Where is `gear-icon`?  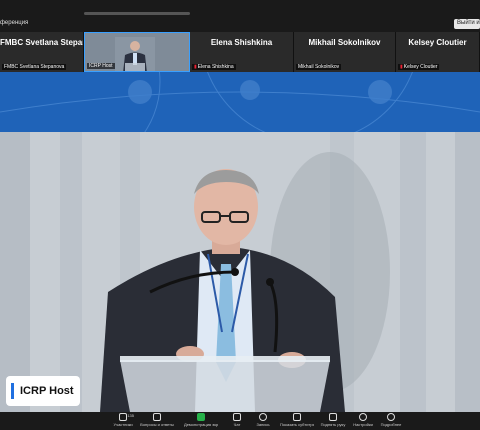
gear-icon is located at coordinates (363, 417).